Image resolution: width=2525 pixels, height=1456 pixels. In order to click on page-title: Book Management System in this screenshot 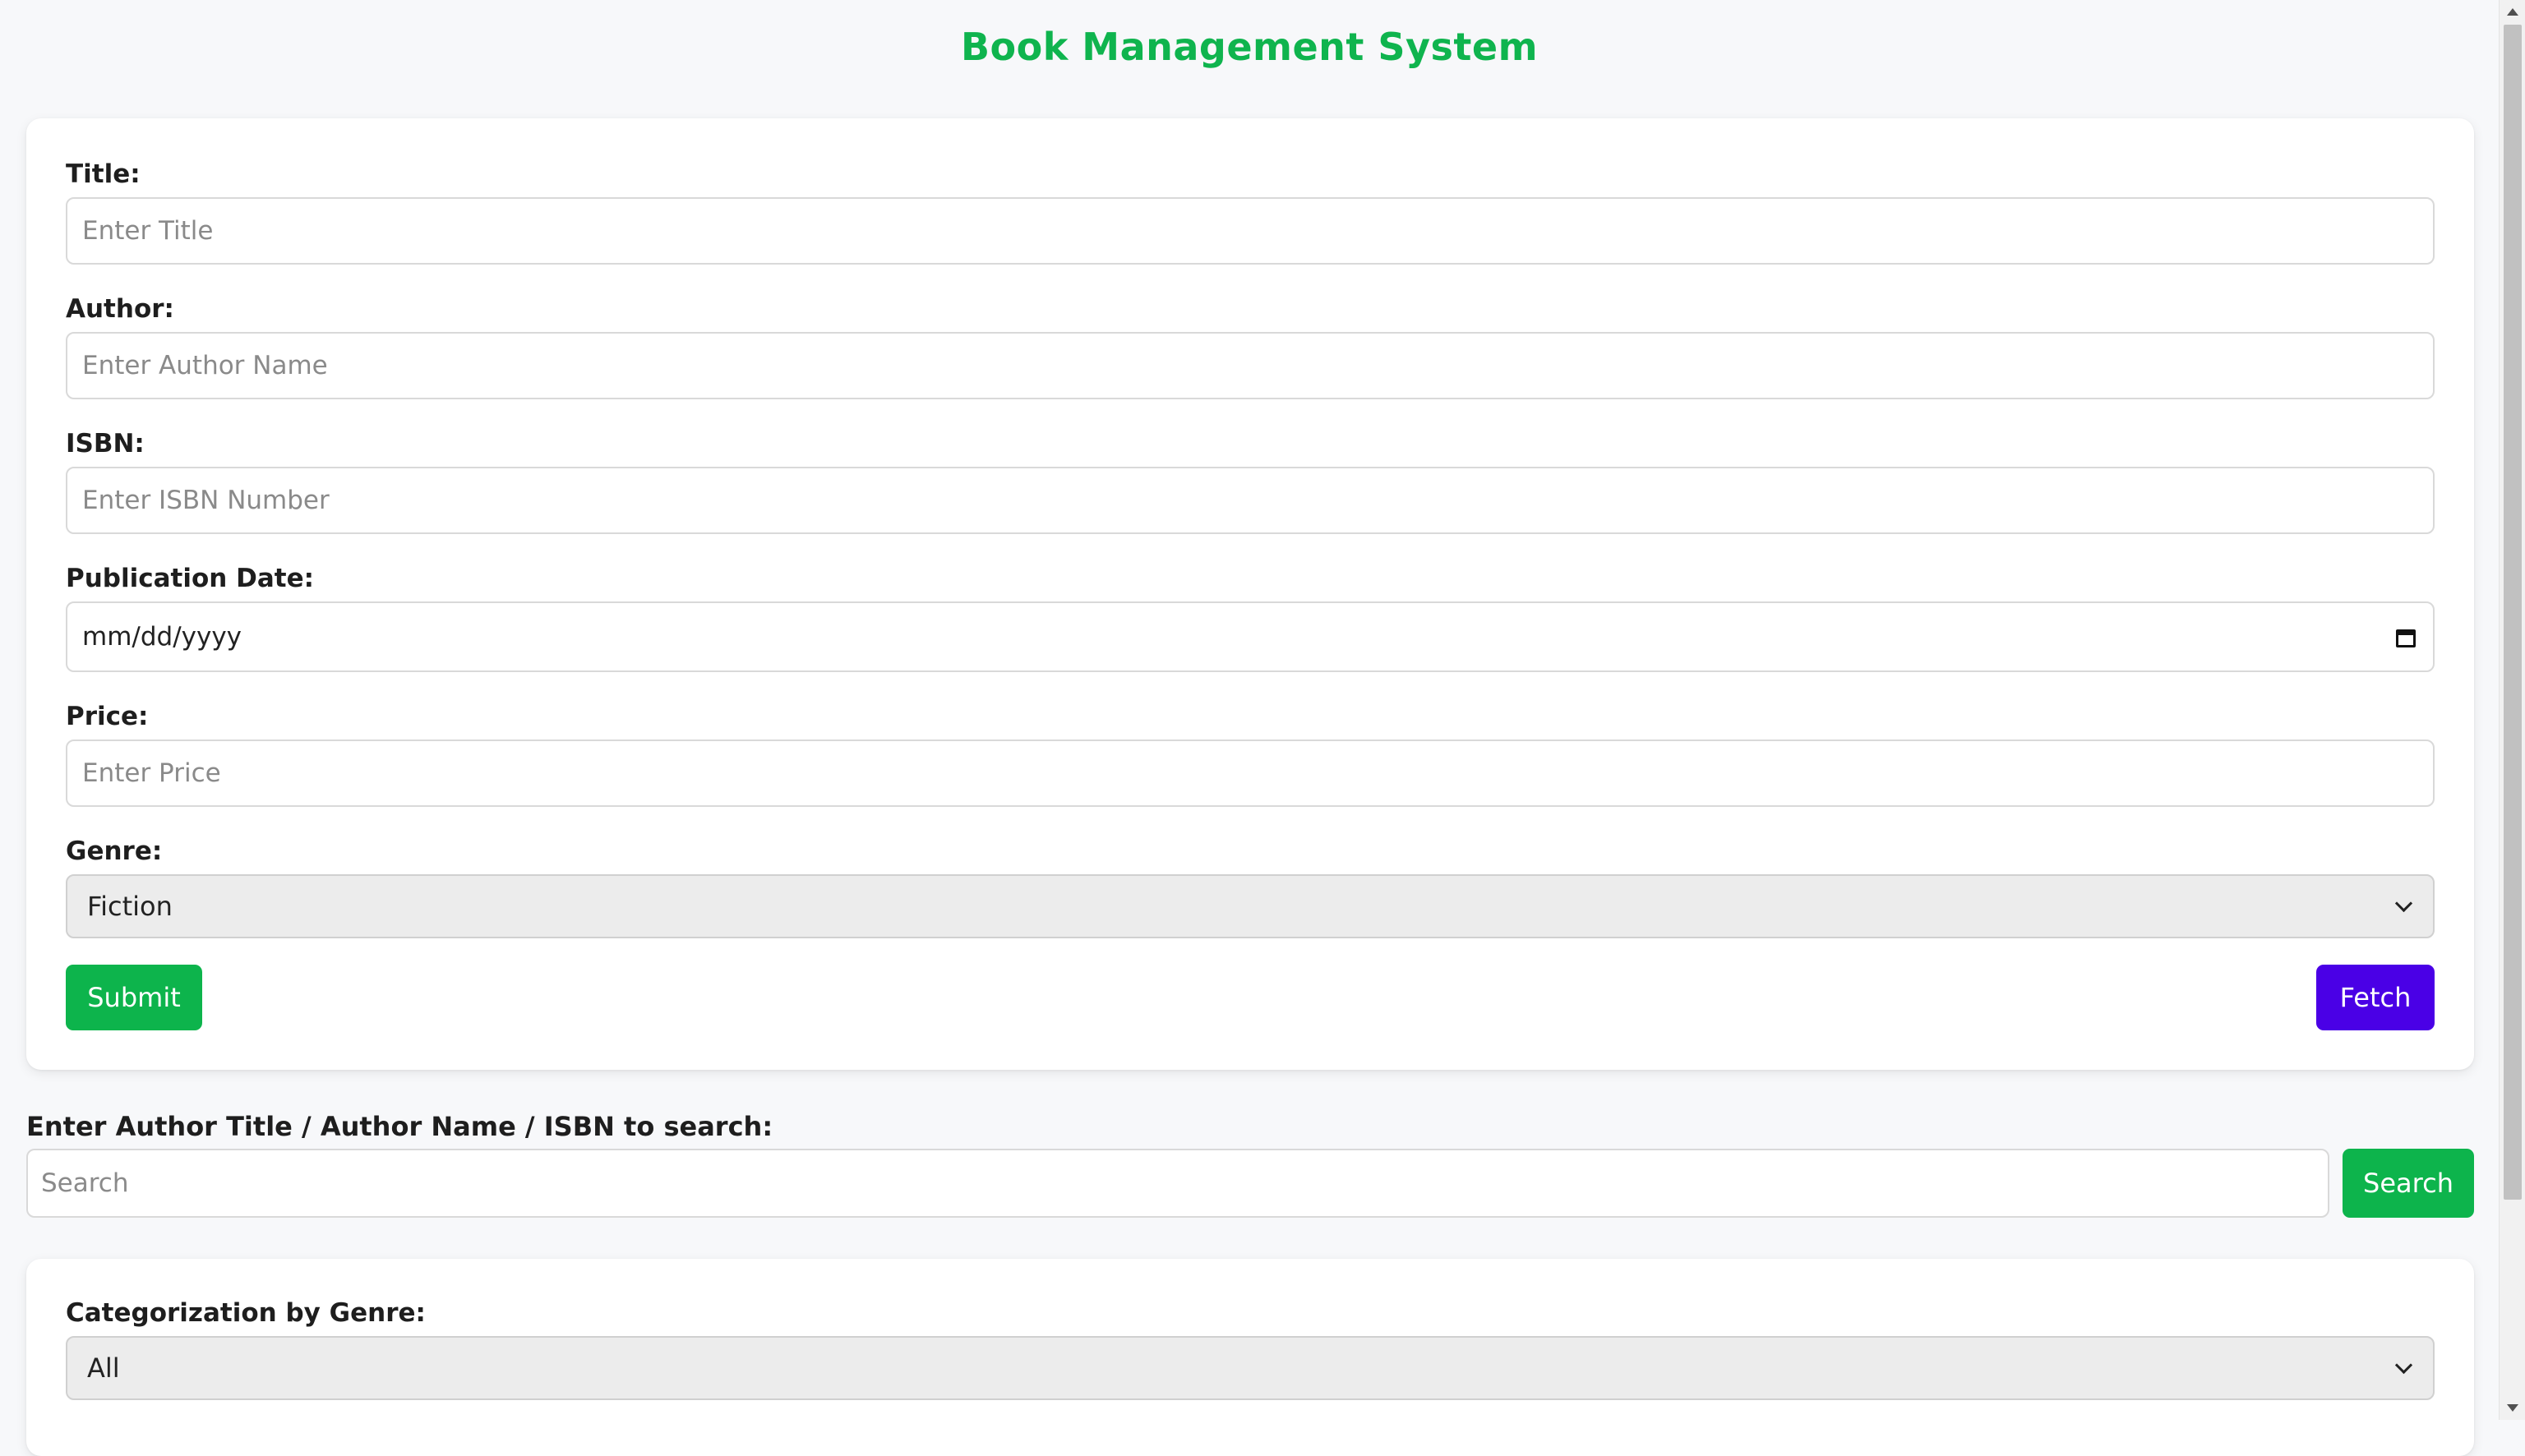, I will do `click(1249, 47)`.